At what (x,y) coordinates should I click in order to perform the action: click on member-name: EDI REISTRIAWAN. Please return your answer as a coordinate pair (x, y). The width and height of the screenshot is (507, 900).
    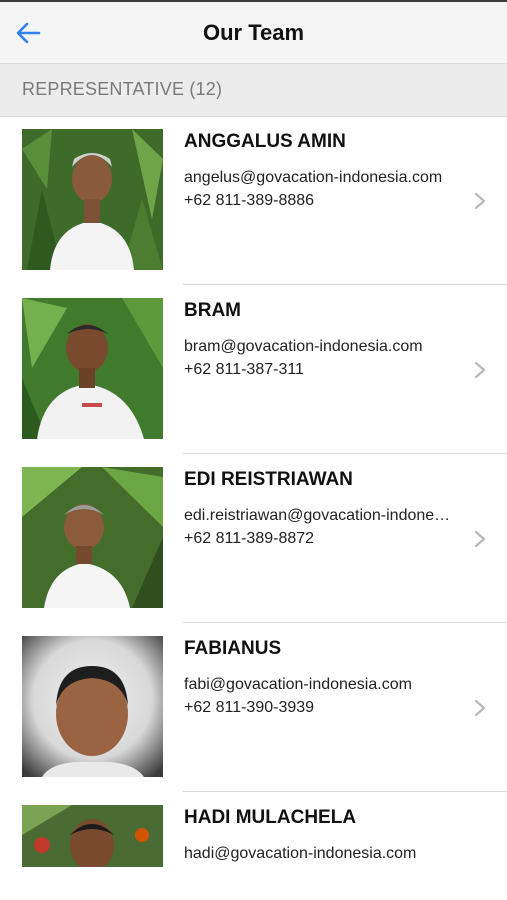
    Looking at the image, I should click on (268, 479).